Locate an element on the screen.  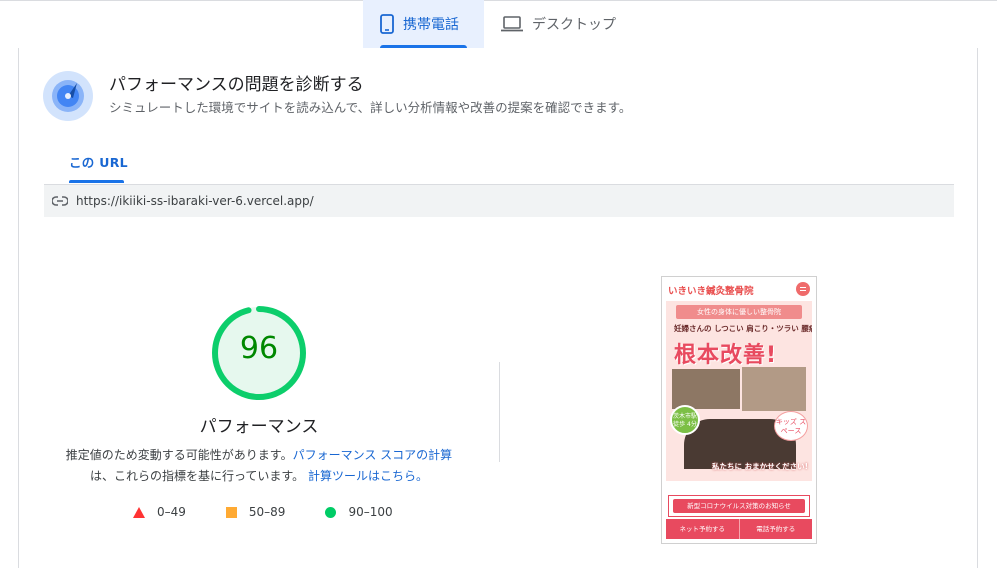
tab-desktop-label: デスクトップ is located at coordinates (574, 25).